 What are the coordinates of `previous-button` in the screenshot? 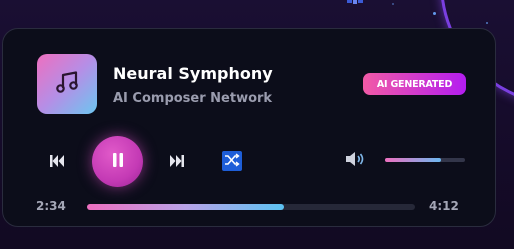 It's located at (57, 162).